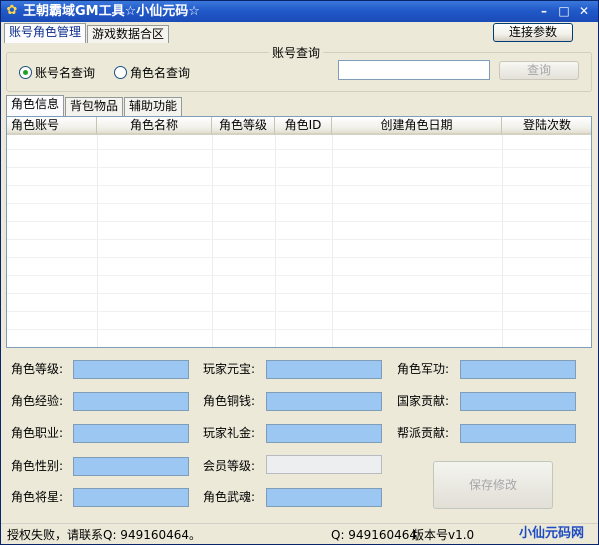  Describe the element at coordinates (37, 401) in the screenshot. I see `label-role-exp: 角色经验:` at that location.